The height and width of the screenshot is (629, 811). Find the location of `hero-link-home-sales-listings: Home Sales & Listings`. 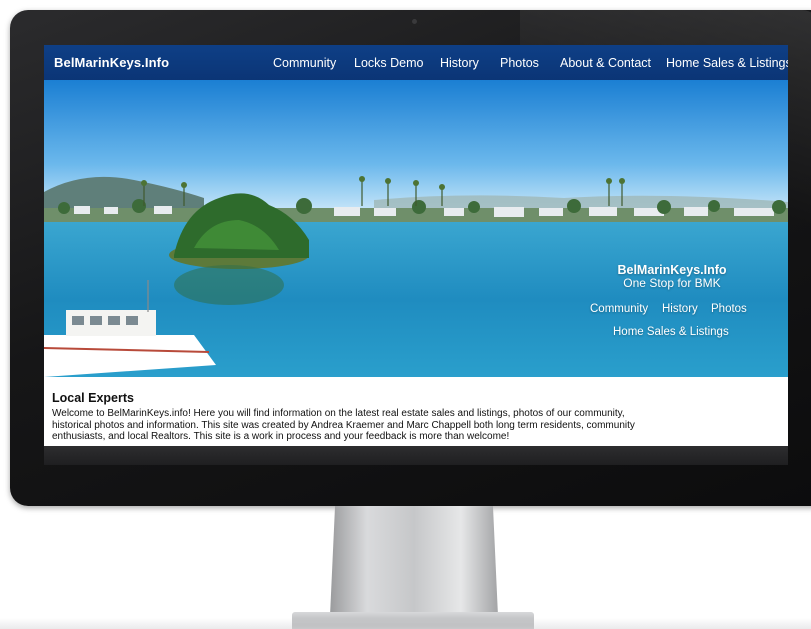

hero-link-home-sales-listings: Home Sales & Listings is located at coordinates (671, 332).